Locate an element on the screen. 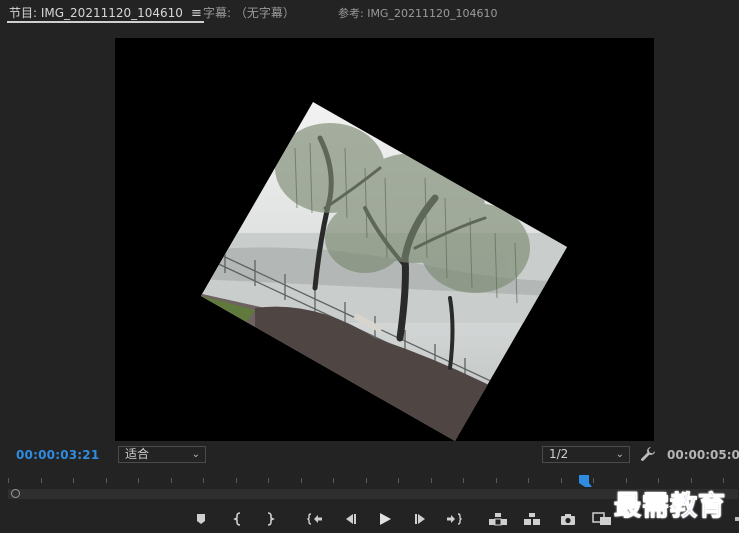 This screenshot has height=533, width=739. play-icon is located at coordinates (385, 519).